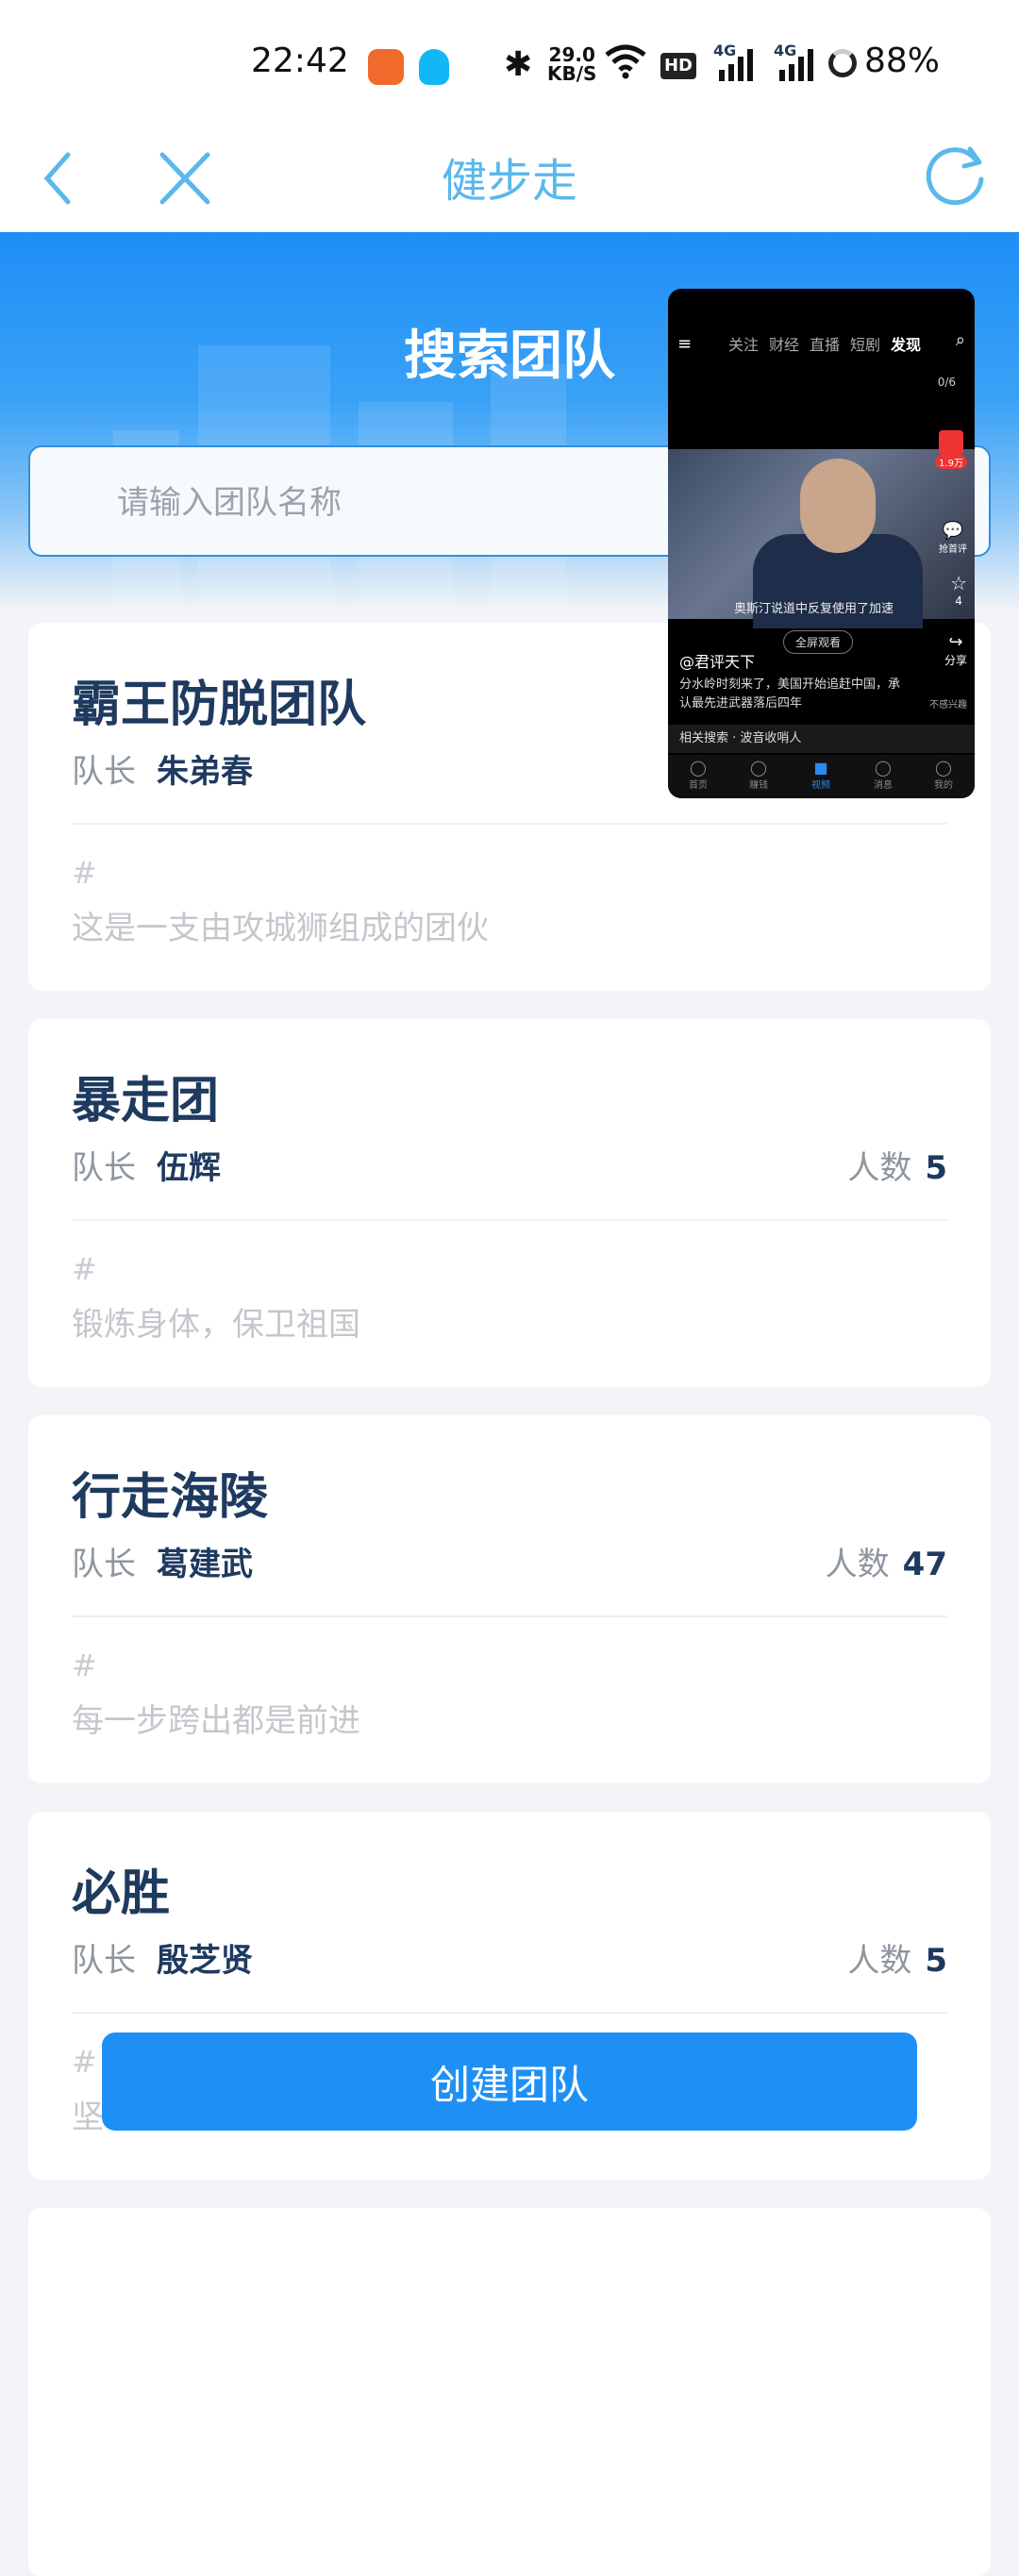  Describe the element at coordinates (825, 343) in the screenshot. I see `video-tab: 直播` at that location.